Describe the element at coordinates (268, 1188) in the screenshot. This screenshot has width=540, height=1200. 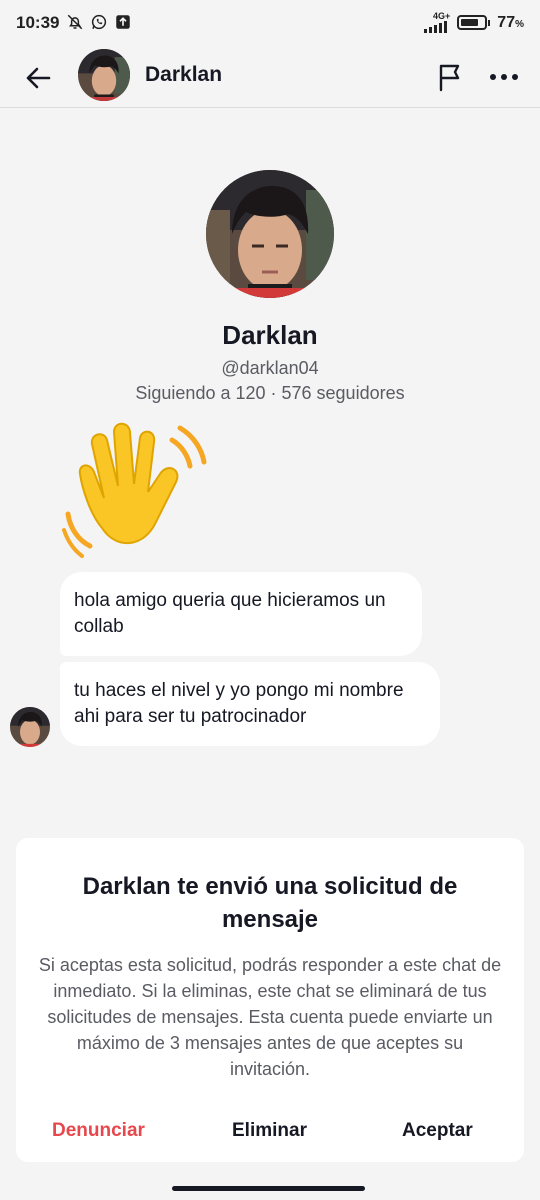
I see `home-indicator` at that location.